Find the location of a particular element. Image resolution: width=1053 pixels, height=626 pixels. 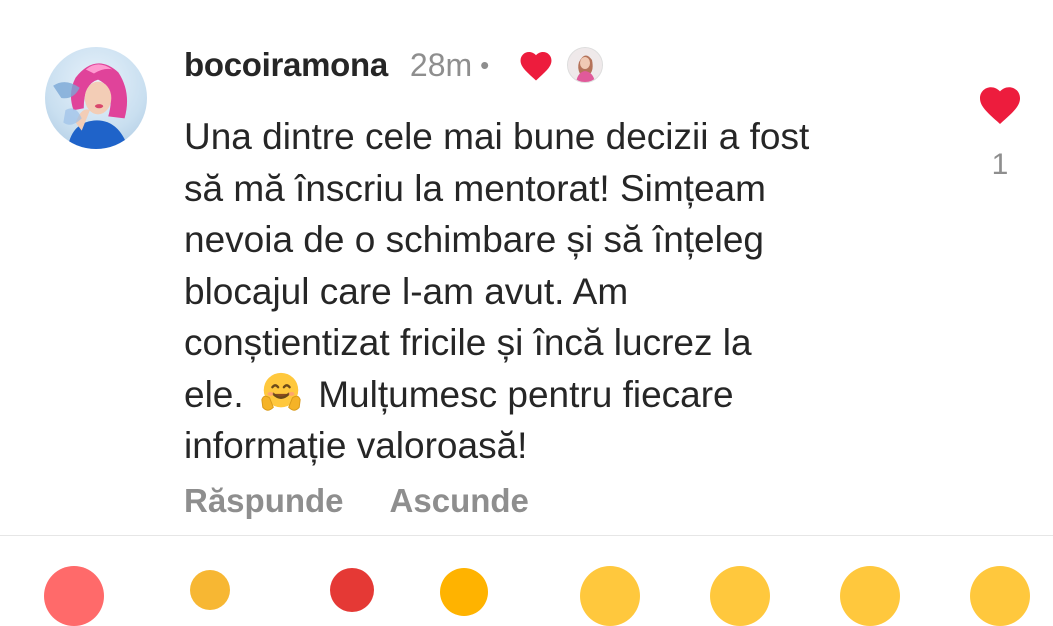

comment-line: blocajul care l-am avut. Am is located at coordinates (406, 291).